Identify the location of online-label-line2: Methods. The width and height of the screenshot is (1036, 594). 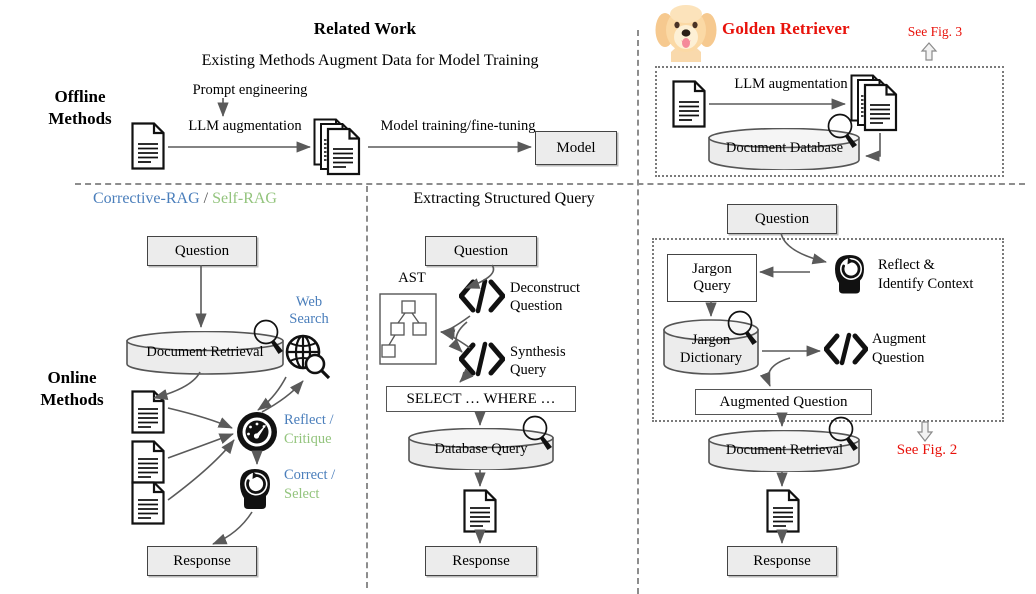
(72, 399).